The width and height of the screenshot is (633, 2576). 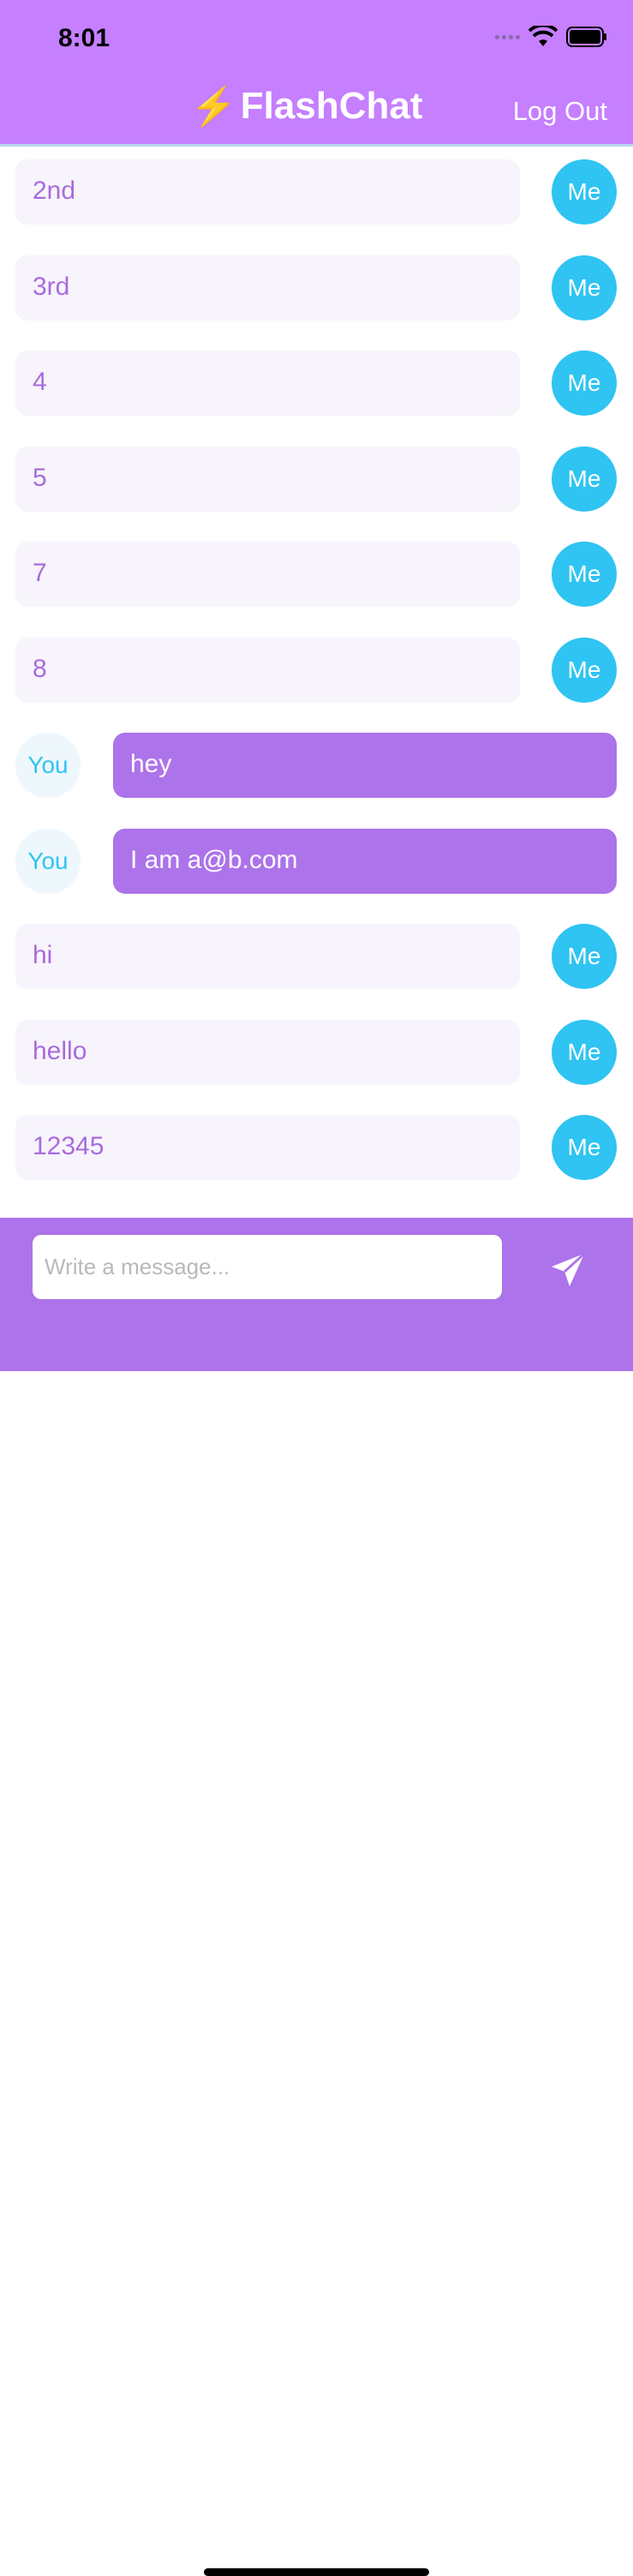 What do you see at coordinates (214, 107) in the screenshot?
I see `lightning-bolt-icon: ⚡` at bounding box center [214, 107].